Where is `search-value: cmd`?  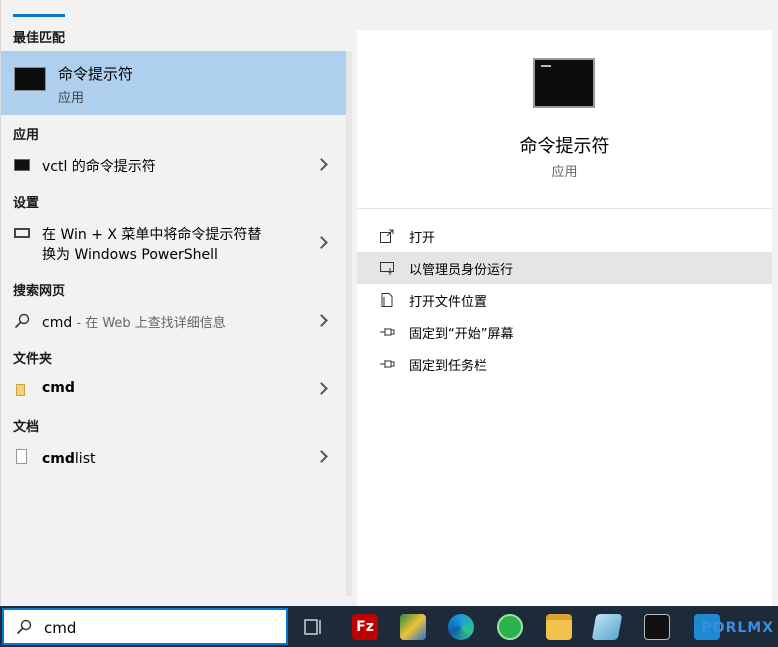 search-value: cmd is located at coordinates (60, 628).